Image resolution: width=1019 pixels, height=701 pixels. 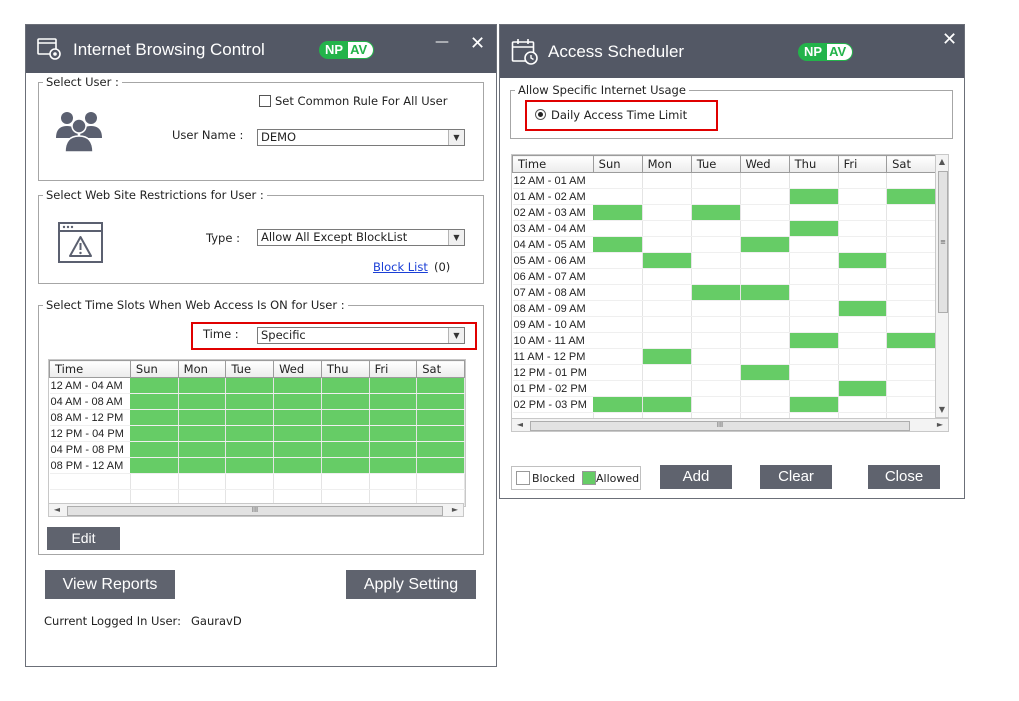 What do you see at coordinates (265, 101) in the screenshot?
I see `common-rule-checkbox` at bounding box center [265, 101].